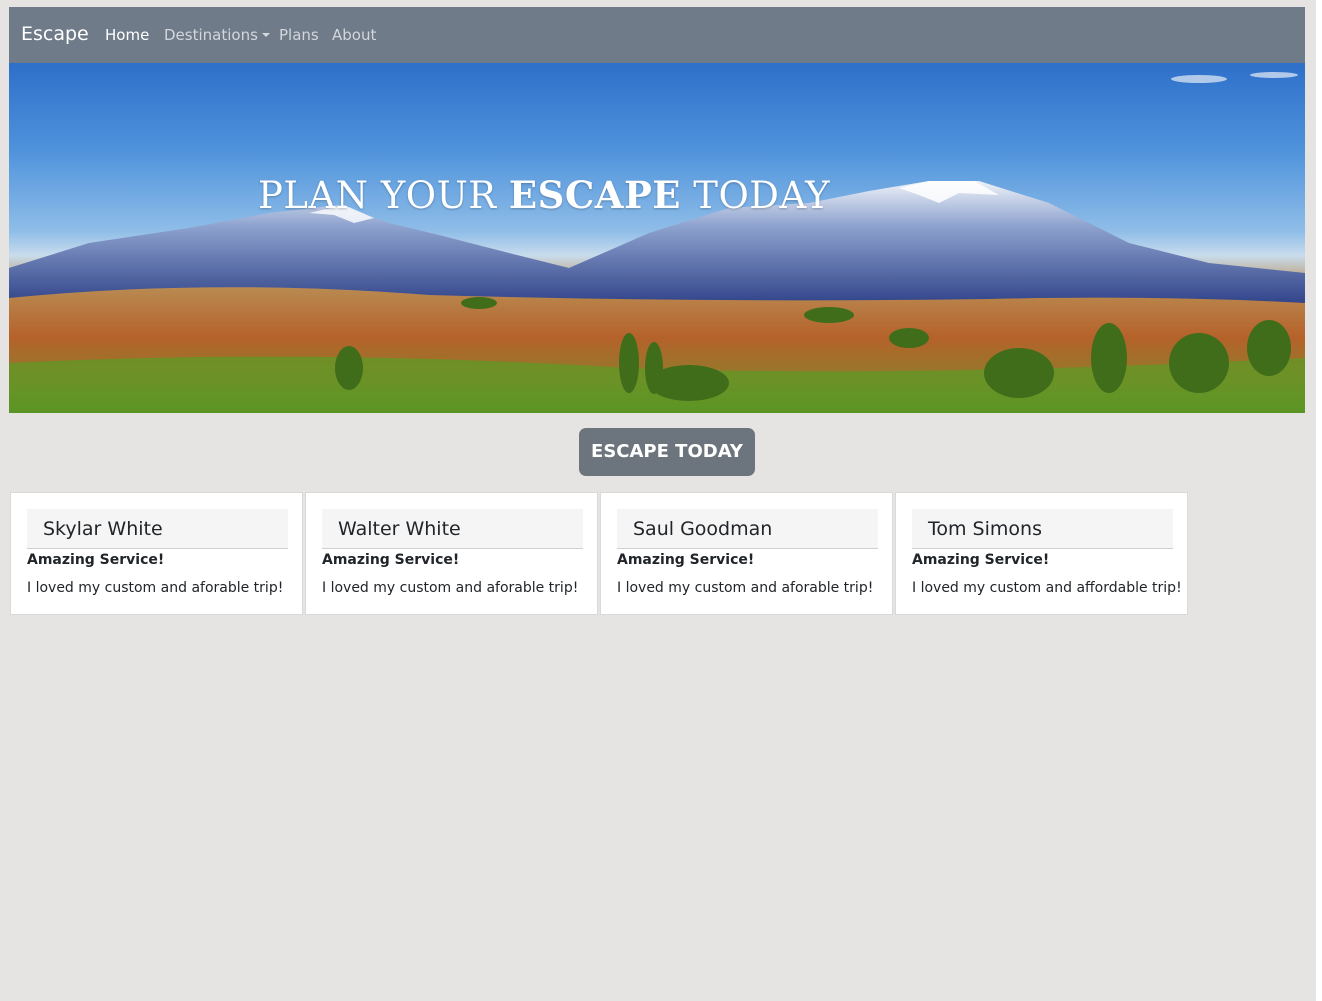  I want to click on nav-link-home: Home, so click(127, 35).